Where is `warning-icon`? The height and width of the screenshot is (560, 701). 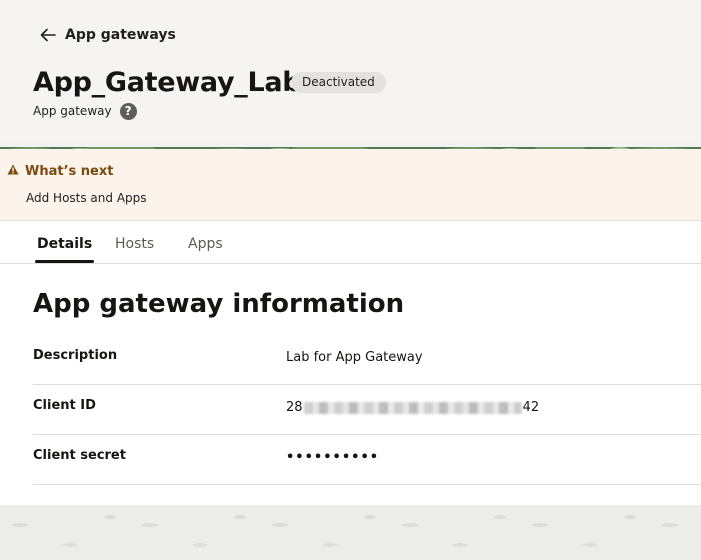 warning-icon is located at coordinates (13, 171).